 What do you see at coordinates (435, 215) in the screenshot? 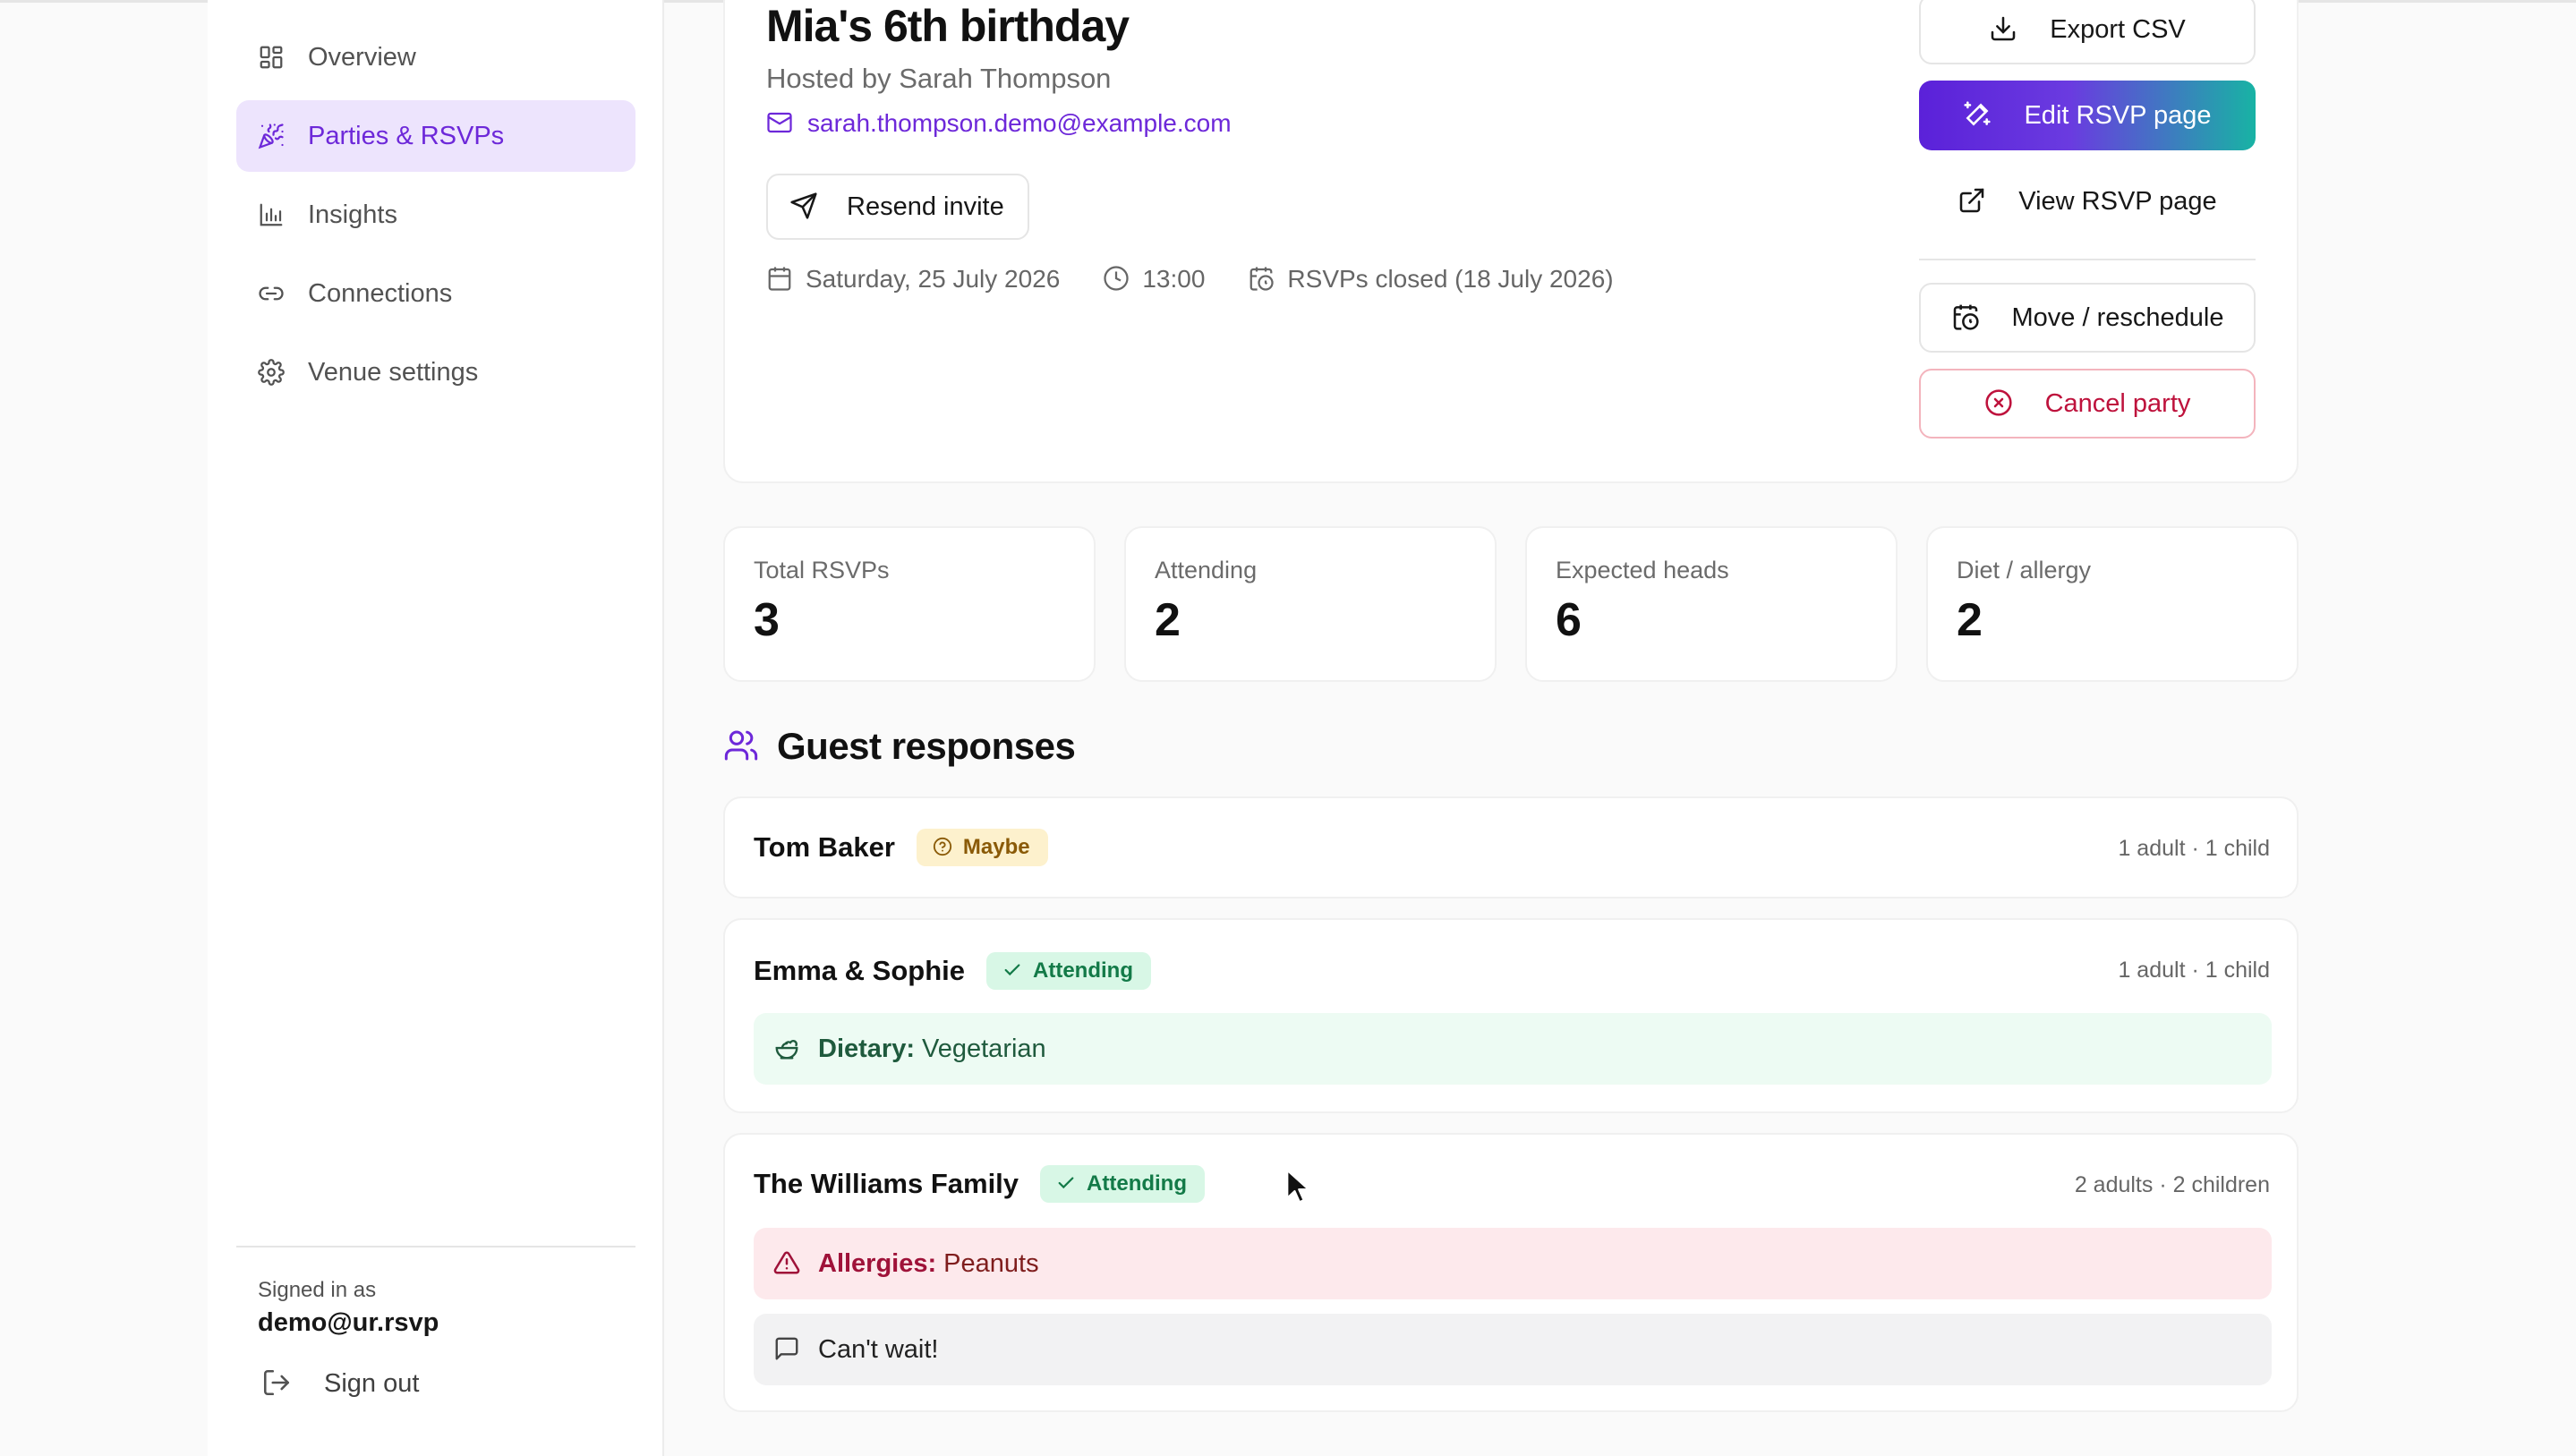
I see `sidebar-item-insights: Insights` at bounding box center [435, 215].